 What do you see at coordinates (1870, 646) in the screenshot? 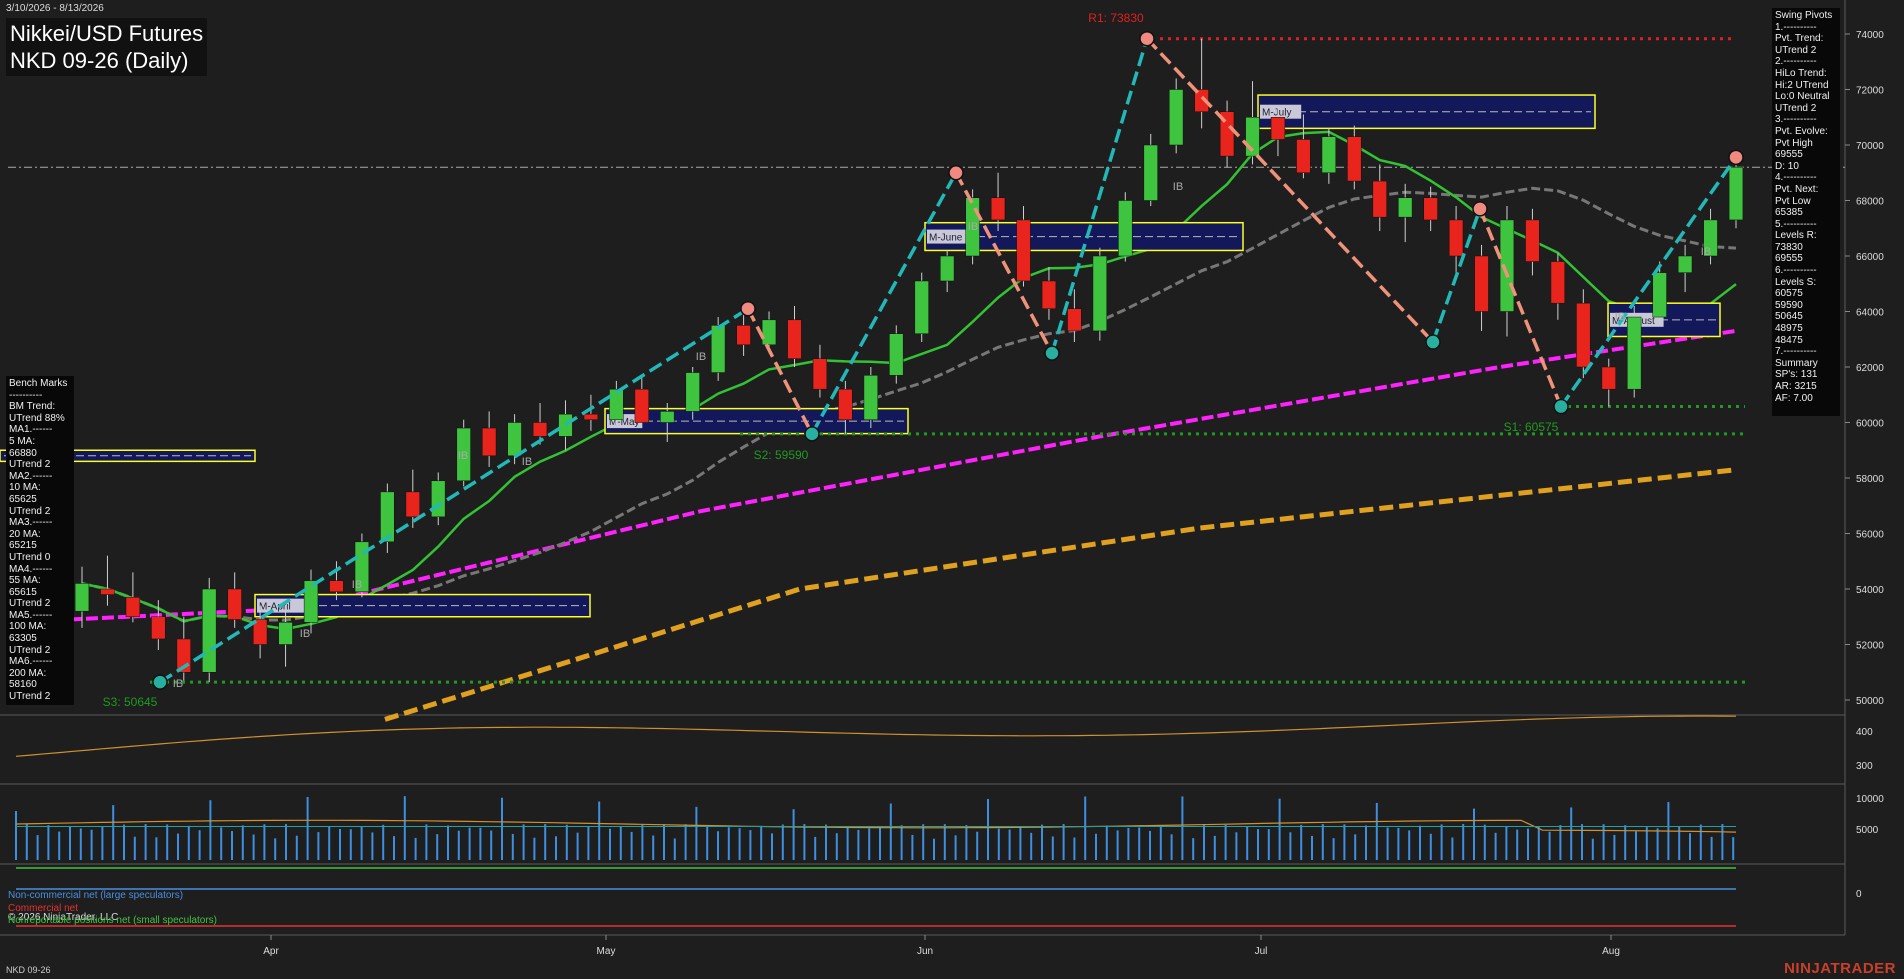
I see `y-tick-label: 52000` at bounding box center [1870, 646].